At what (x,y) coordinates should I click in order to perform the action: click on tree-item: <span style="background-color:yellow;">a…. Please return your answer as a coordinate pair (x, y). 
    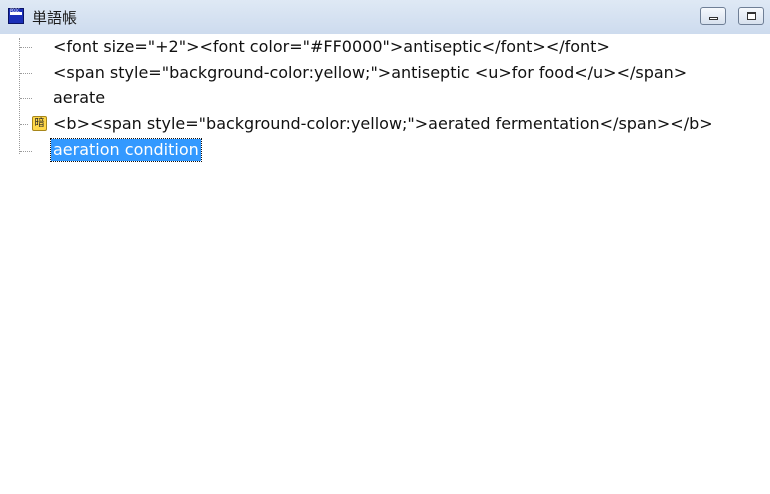
    Looking at the image, I should click on (370, 73).